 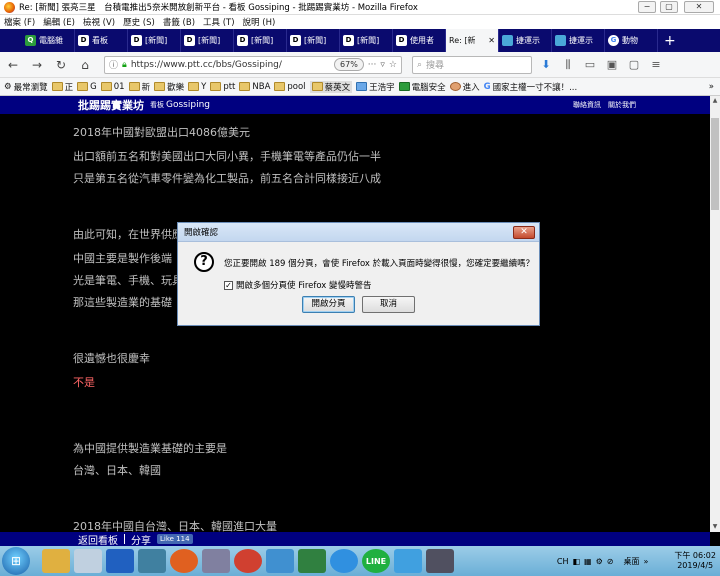 I want to click on download-icon: ⬇, so click(x=546, y=65).